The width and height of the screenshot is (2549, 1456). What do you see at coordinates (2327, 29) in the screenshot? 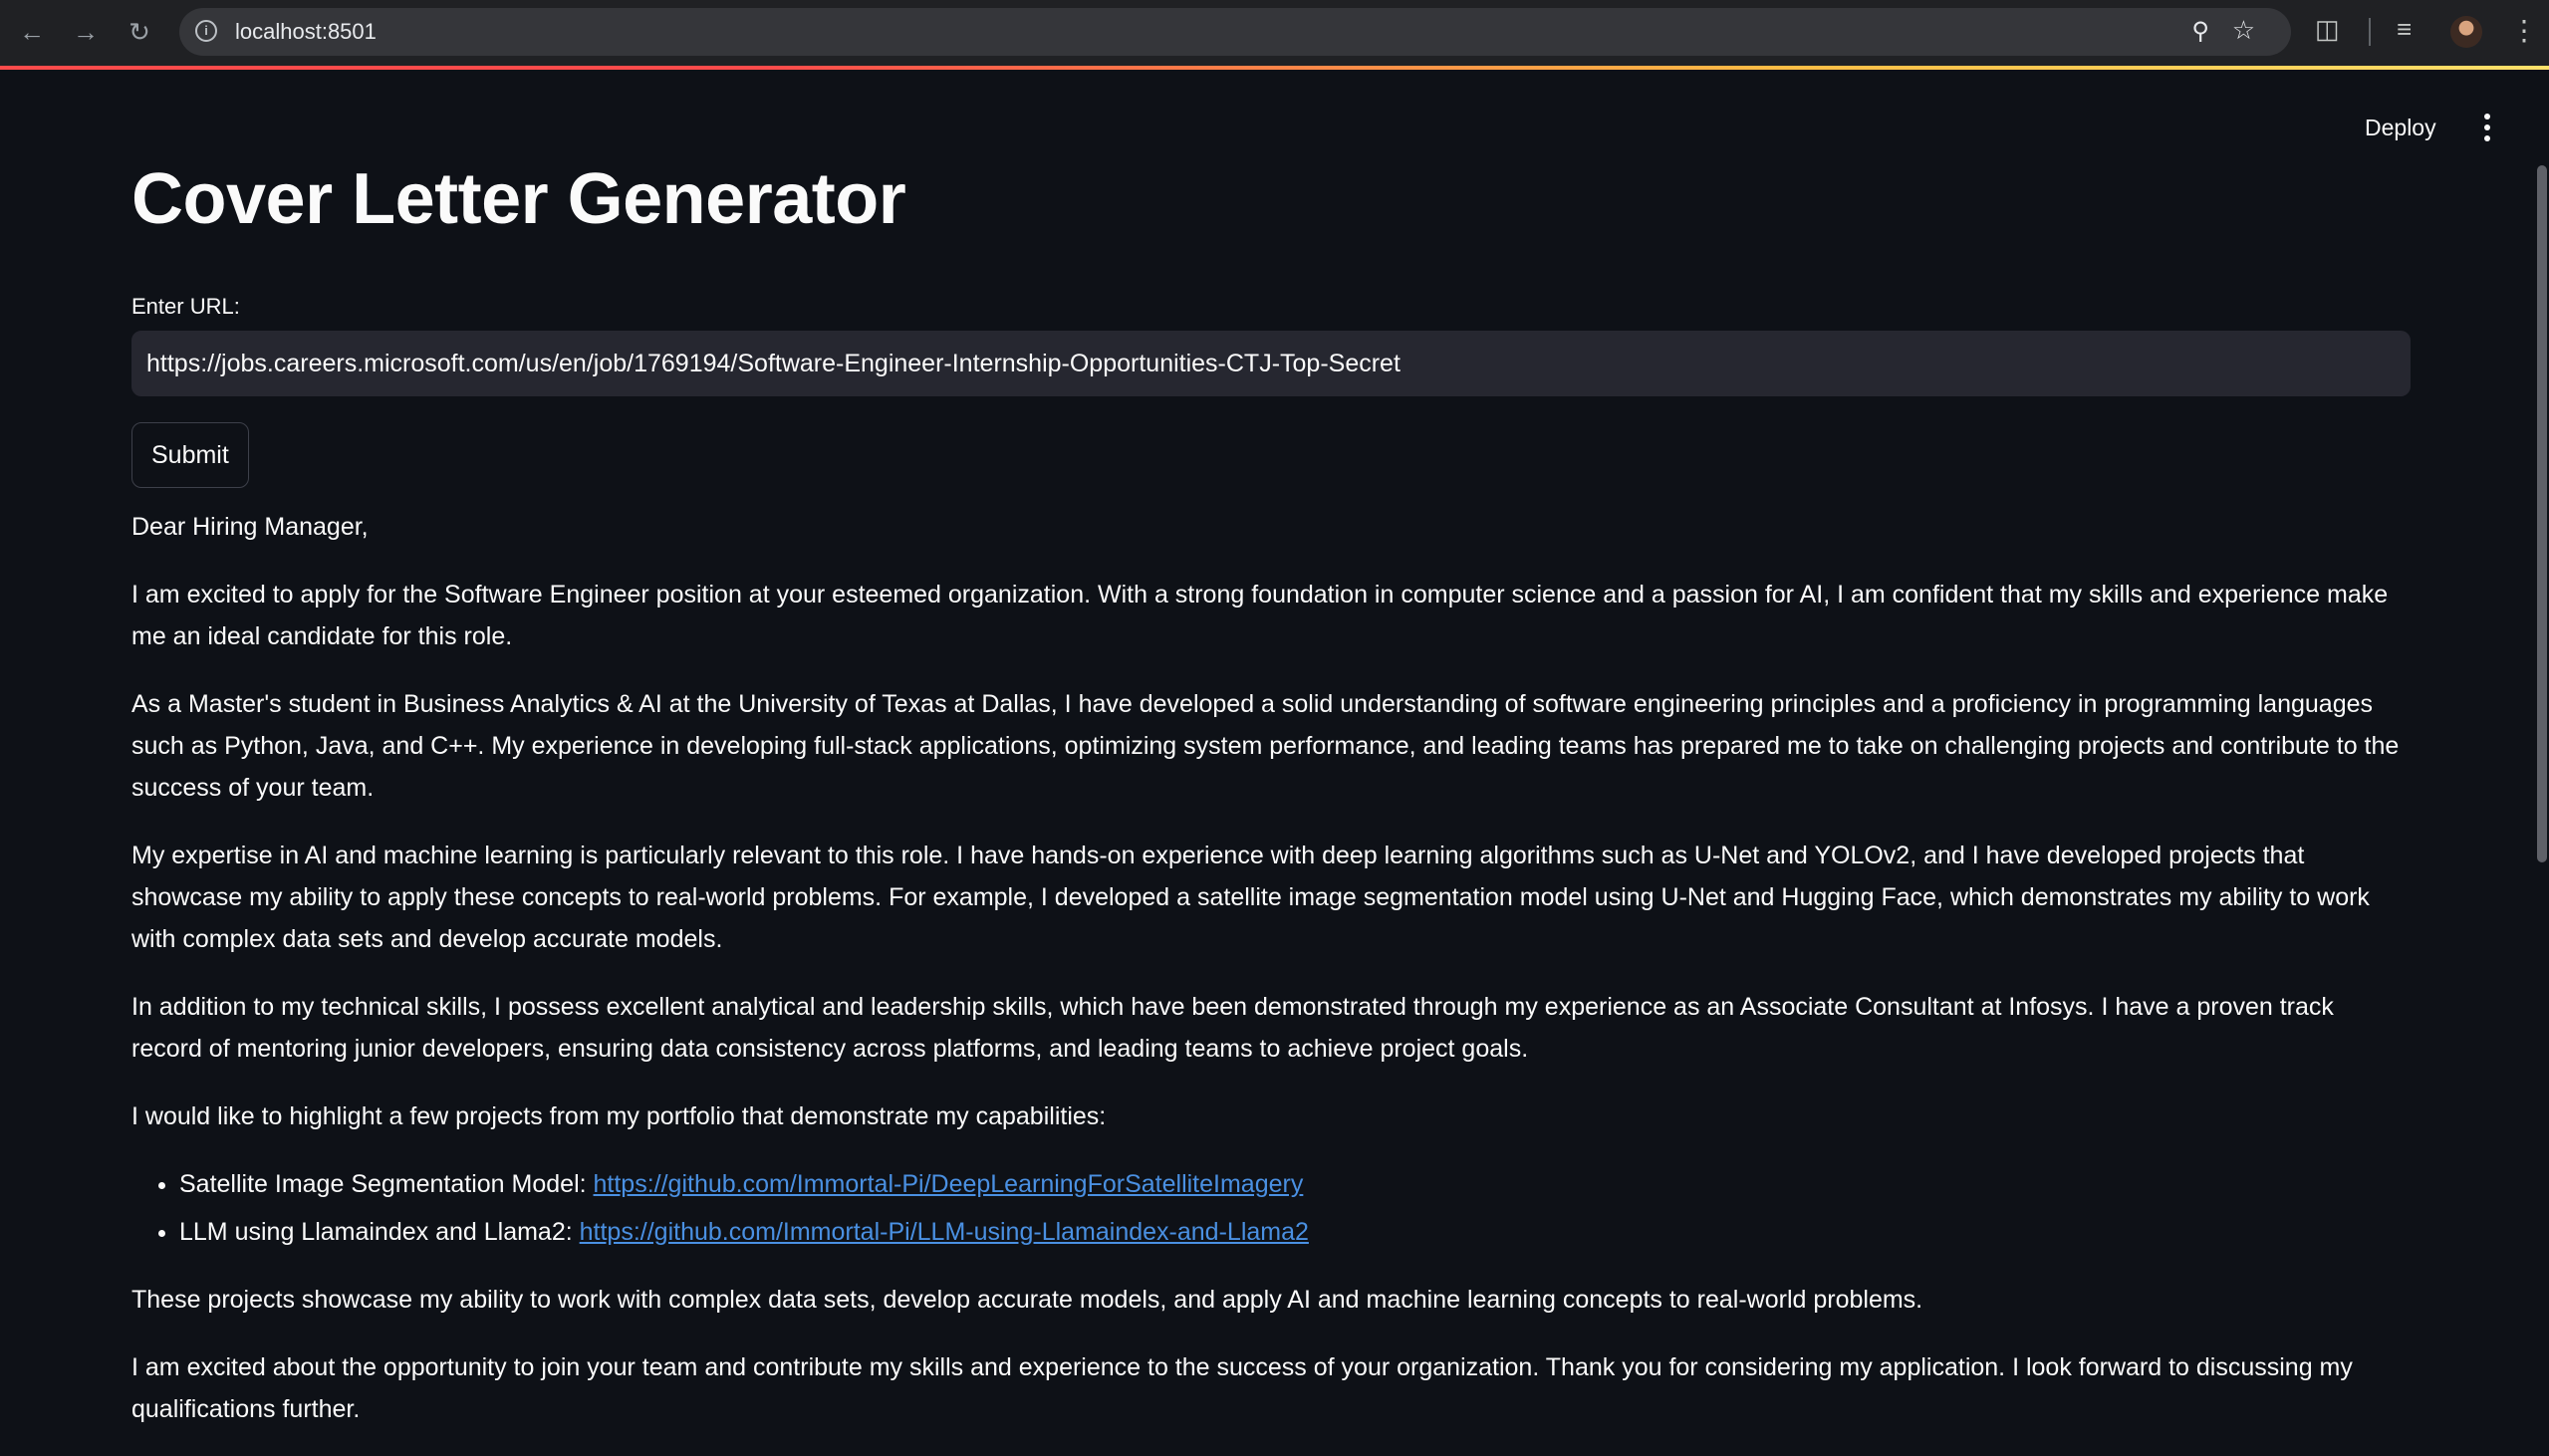
I see `extensions-icon: ◫` at bounding box center [2327, 29].